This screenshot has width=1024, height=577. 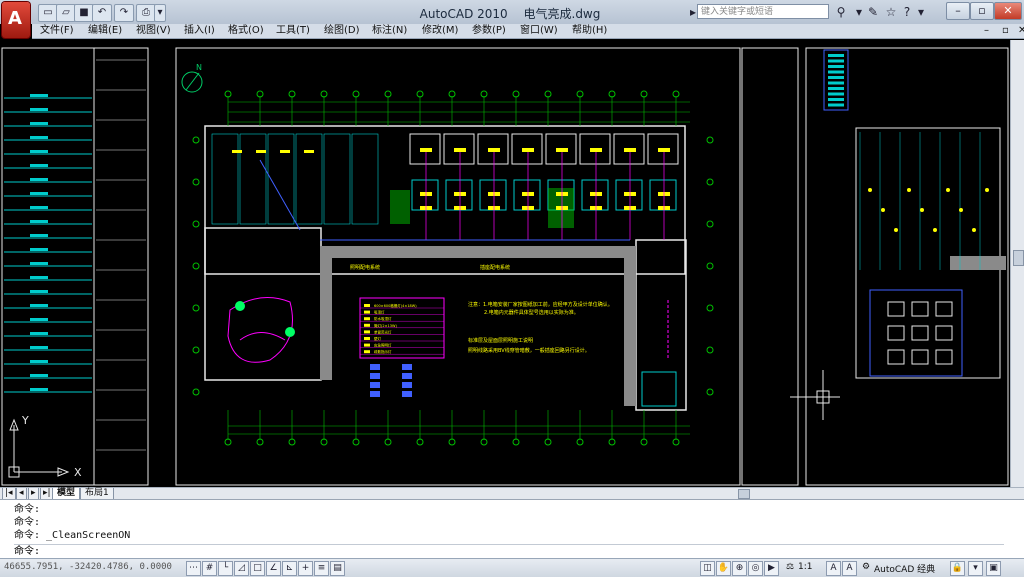 I want to click on menu-parameter: 参数(P), so click(x=489, y=31).